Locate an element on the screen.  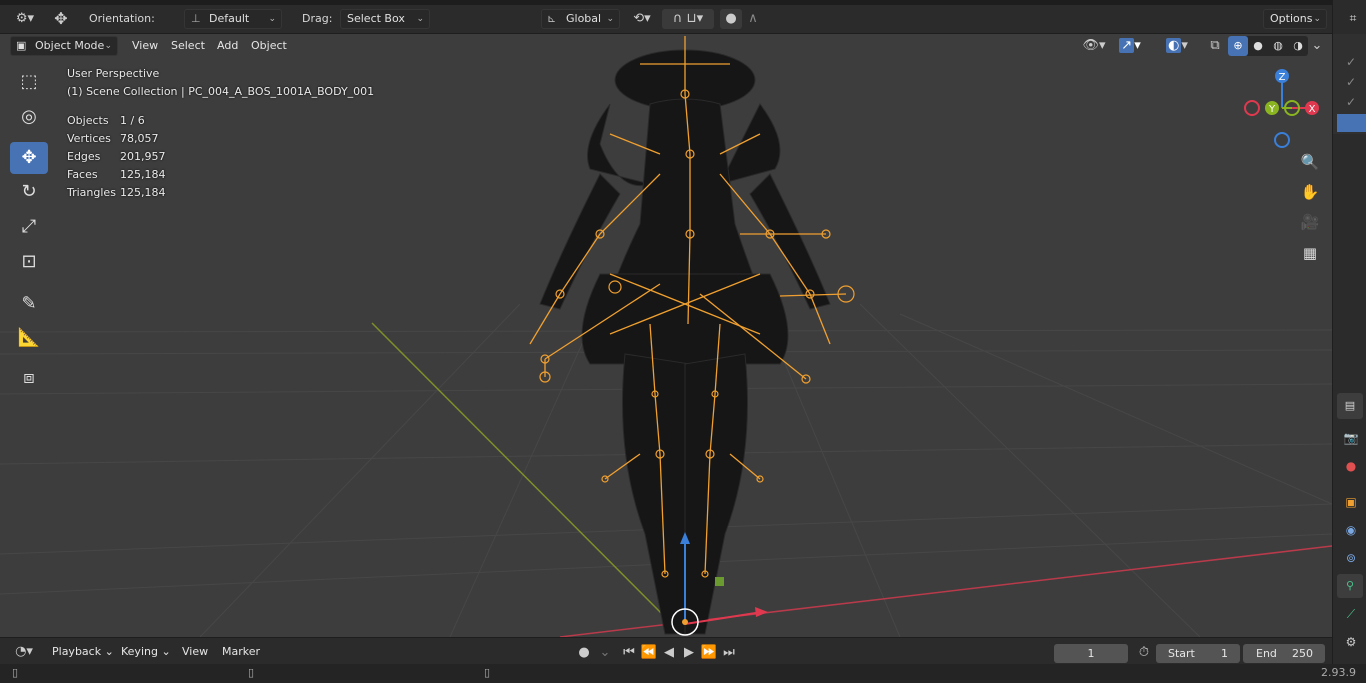
shading-options-icon: ⌄ is located at coordinates (1317, 46).